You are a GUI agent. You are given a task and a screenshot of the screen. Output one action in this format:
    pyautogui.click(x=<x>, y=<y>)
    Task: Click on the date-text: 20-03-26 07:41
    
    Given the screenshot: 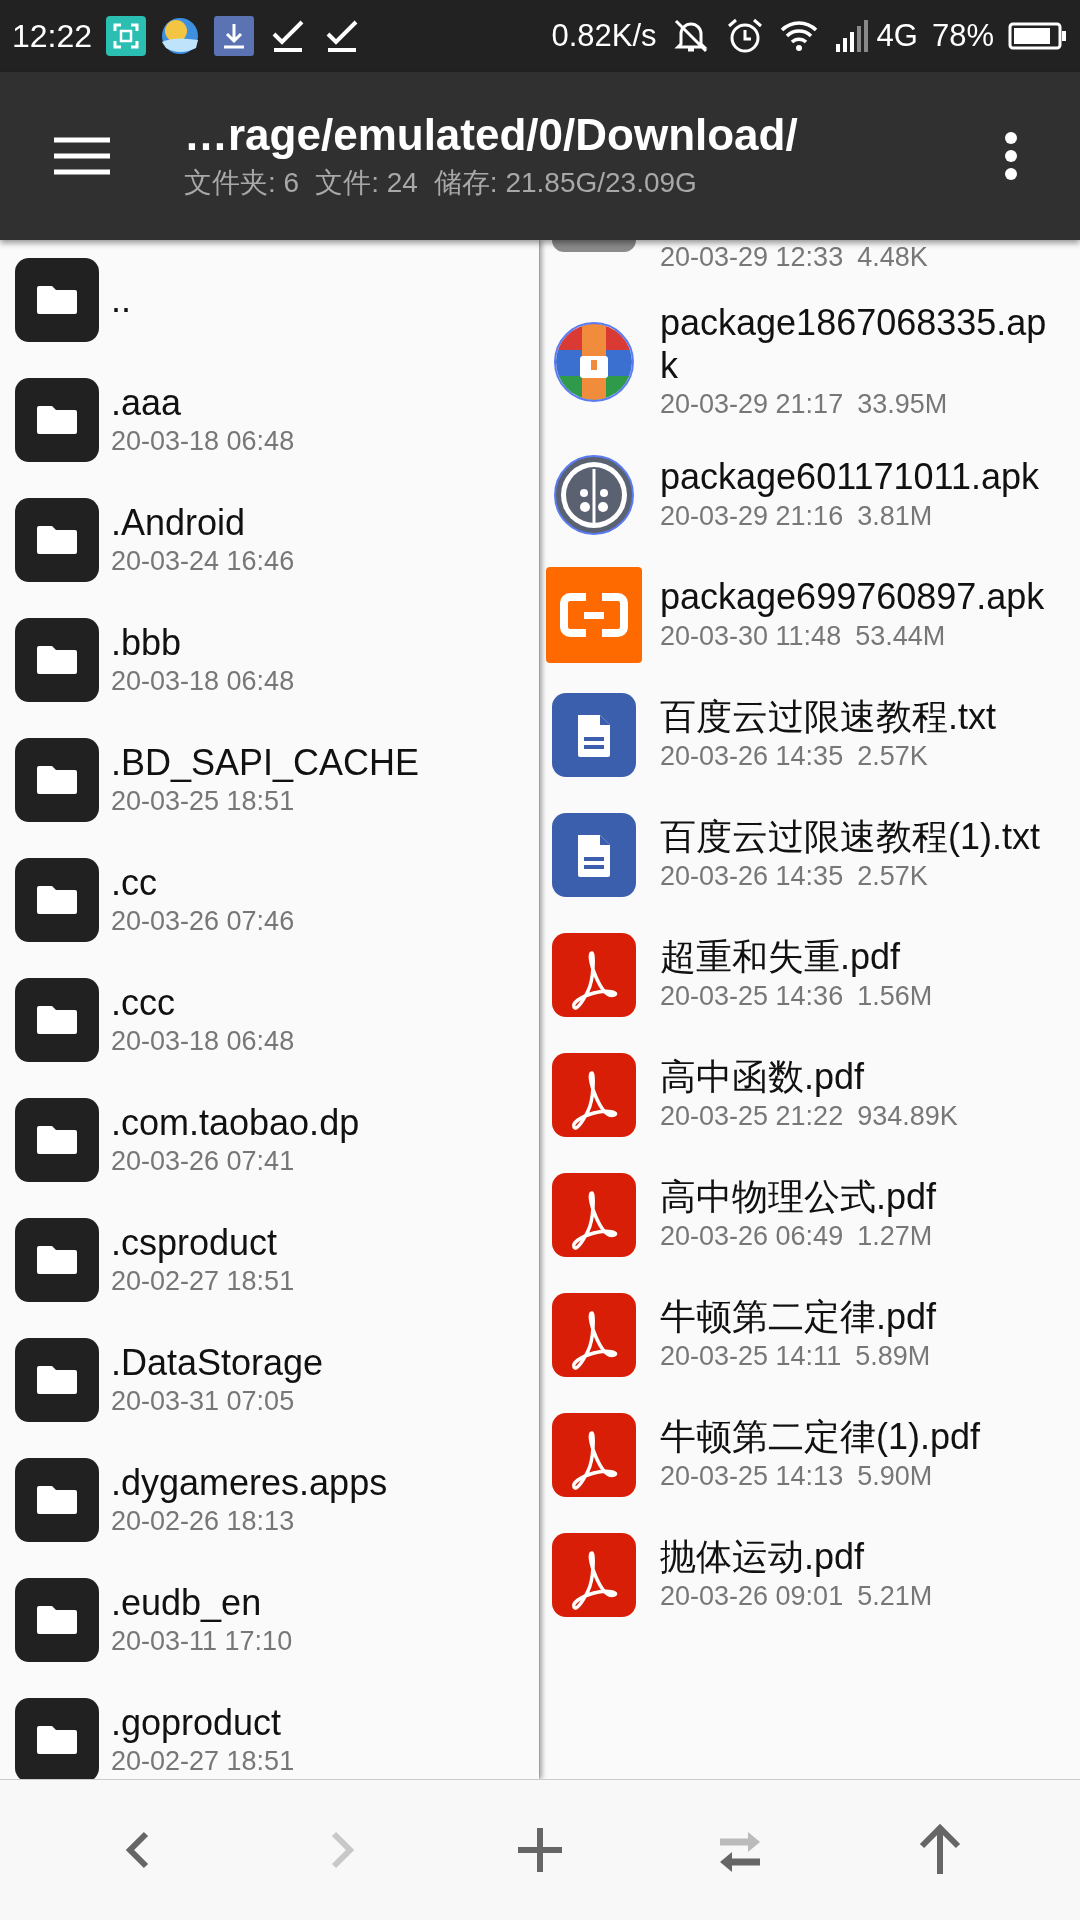 What is the action you would take?
    pyautogui.click(x=203, y=1162)
    